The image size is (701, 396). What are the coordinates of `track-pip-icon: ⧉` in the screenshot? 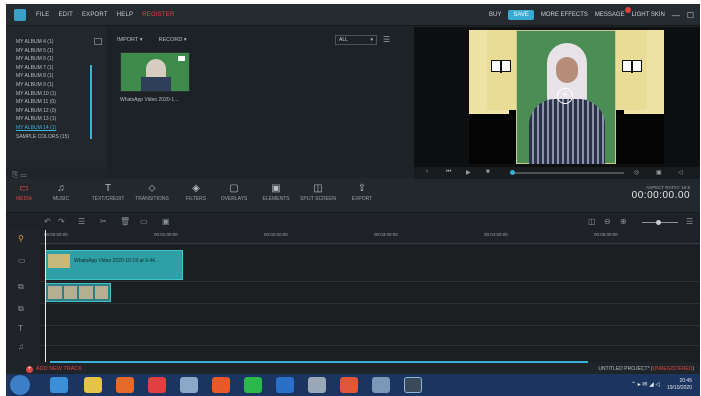 It's located at (21, 287).